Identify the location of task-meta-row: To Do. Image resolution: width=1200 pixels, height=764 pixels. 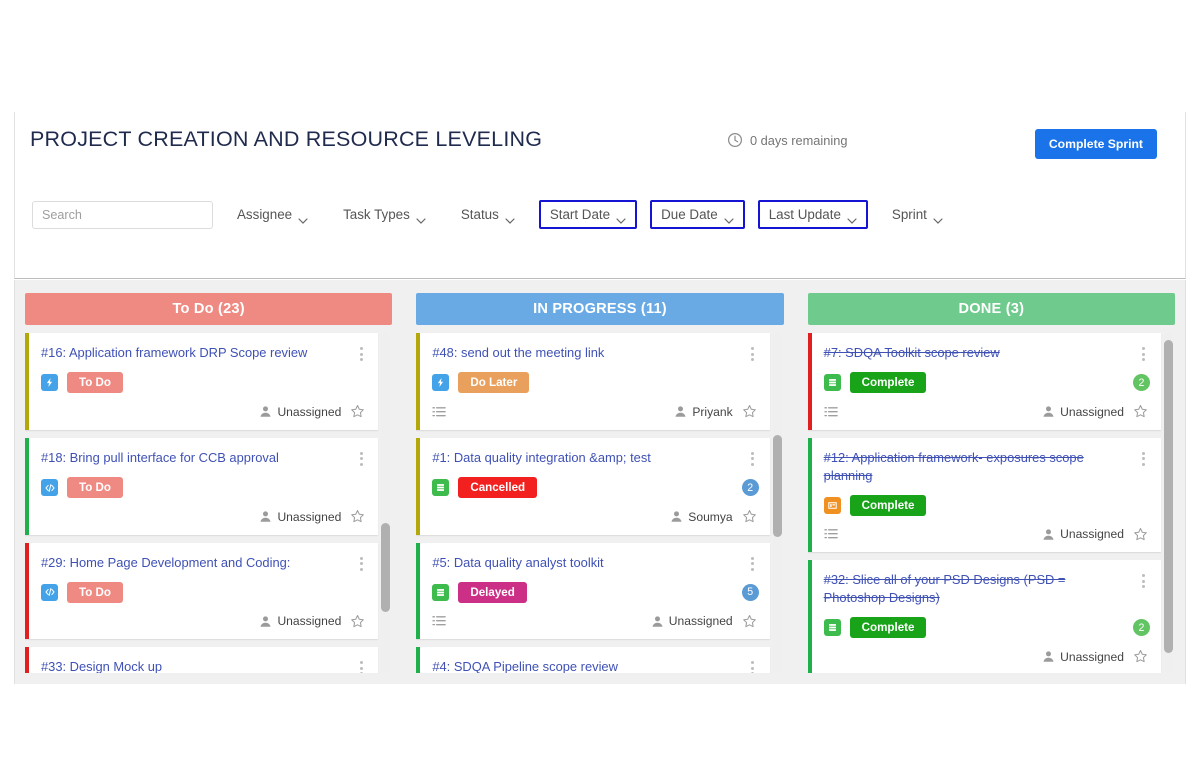
(203, 383).